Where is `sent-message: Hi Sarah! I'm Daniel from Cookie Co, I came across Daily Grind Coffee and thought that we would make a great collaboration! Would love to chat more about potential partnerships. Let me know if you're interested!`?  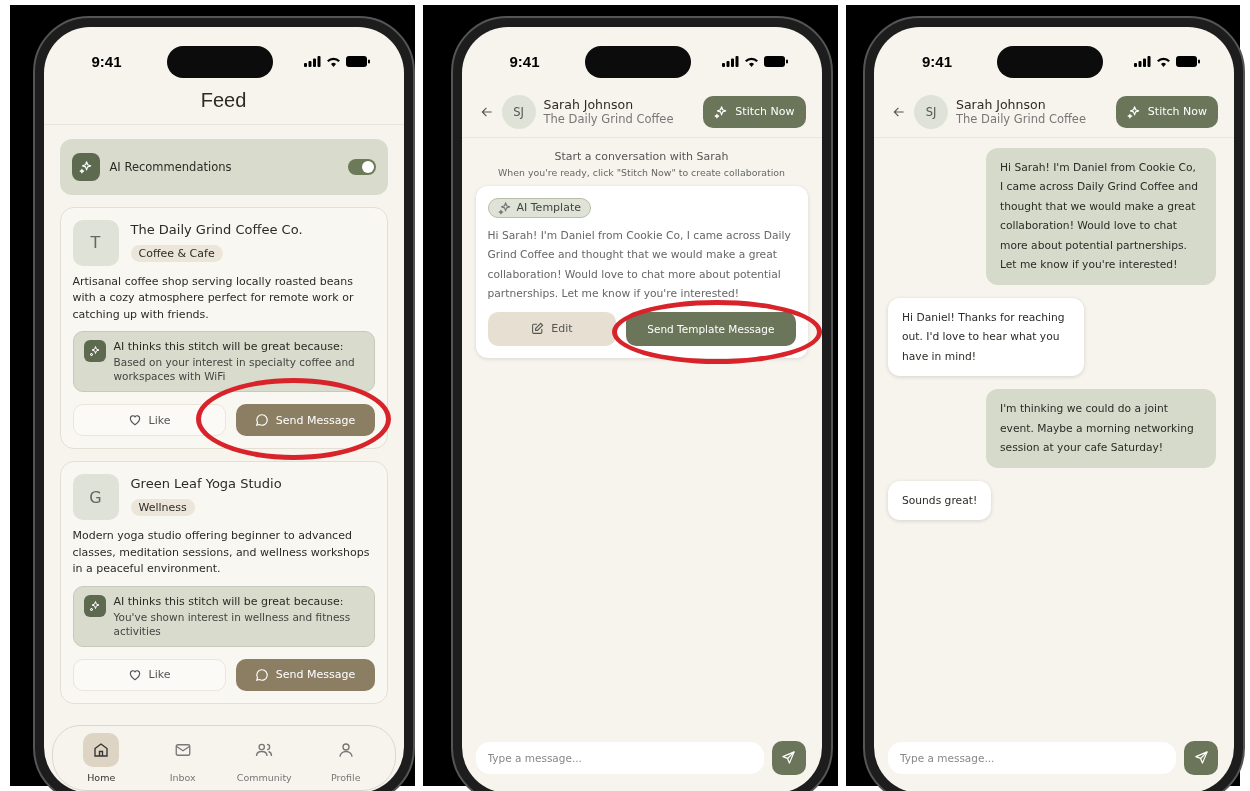
sent-message: Hi Sarah! I'm Daniel from Cookie Co, I came across Daily Grind Coffee and thought that we would make a great collaboration! Would love to chat more about potential partnerships. Let me know if you're interested! is located at coordinates (1101, 216).